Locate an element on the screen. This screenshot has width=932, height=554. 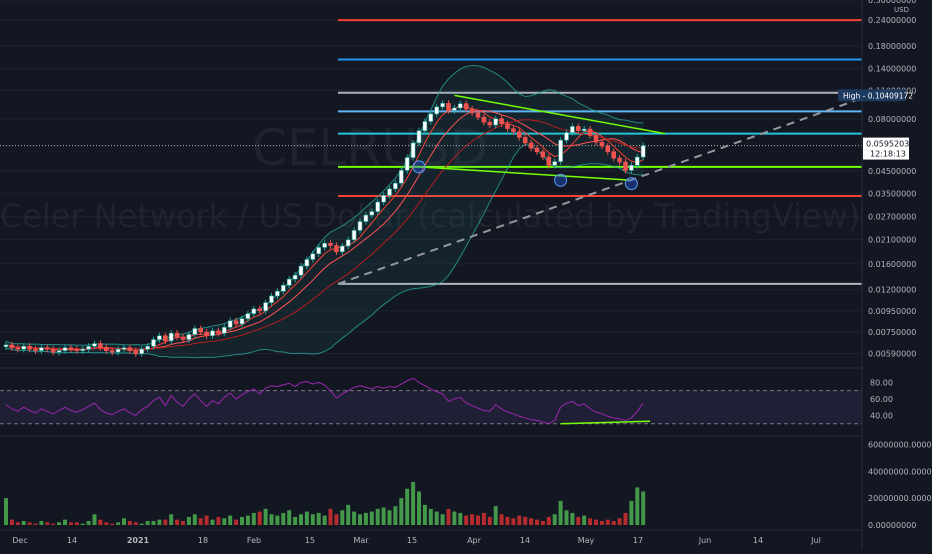
price-tick-label: 0.02700000 is located at coordinates (892, 217).